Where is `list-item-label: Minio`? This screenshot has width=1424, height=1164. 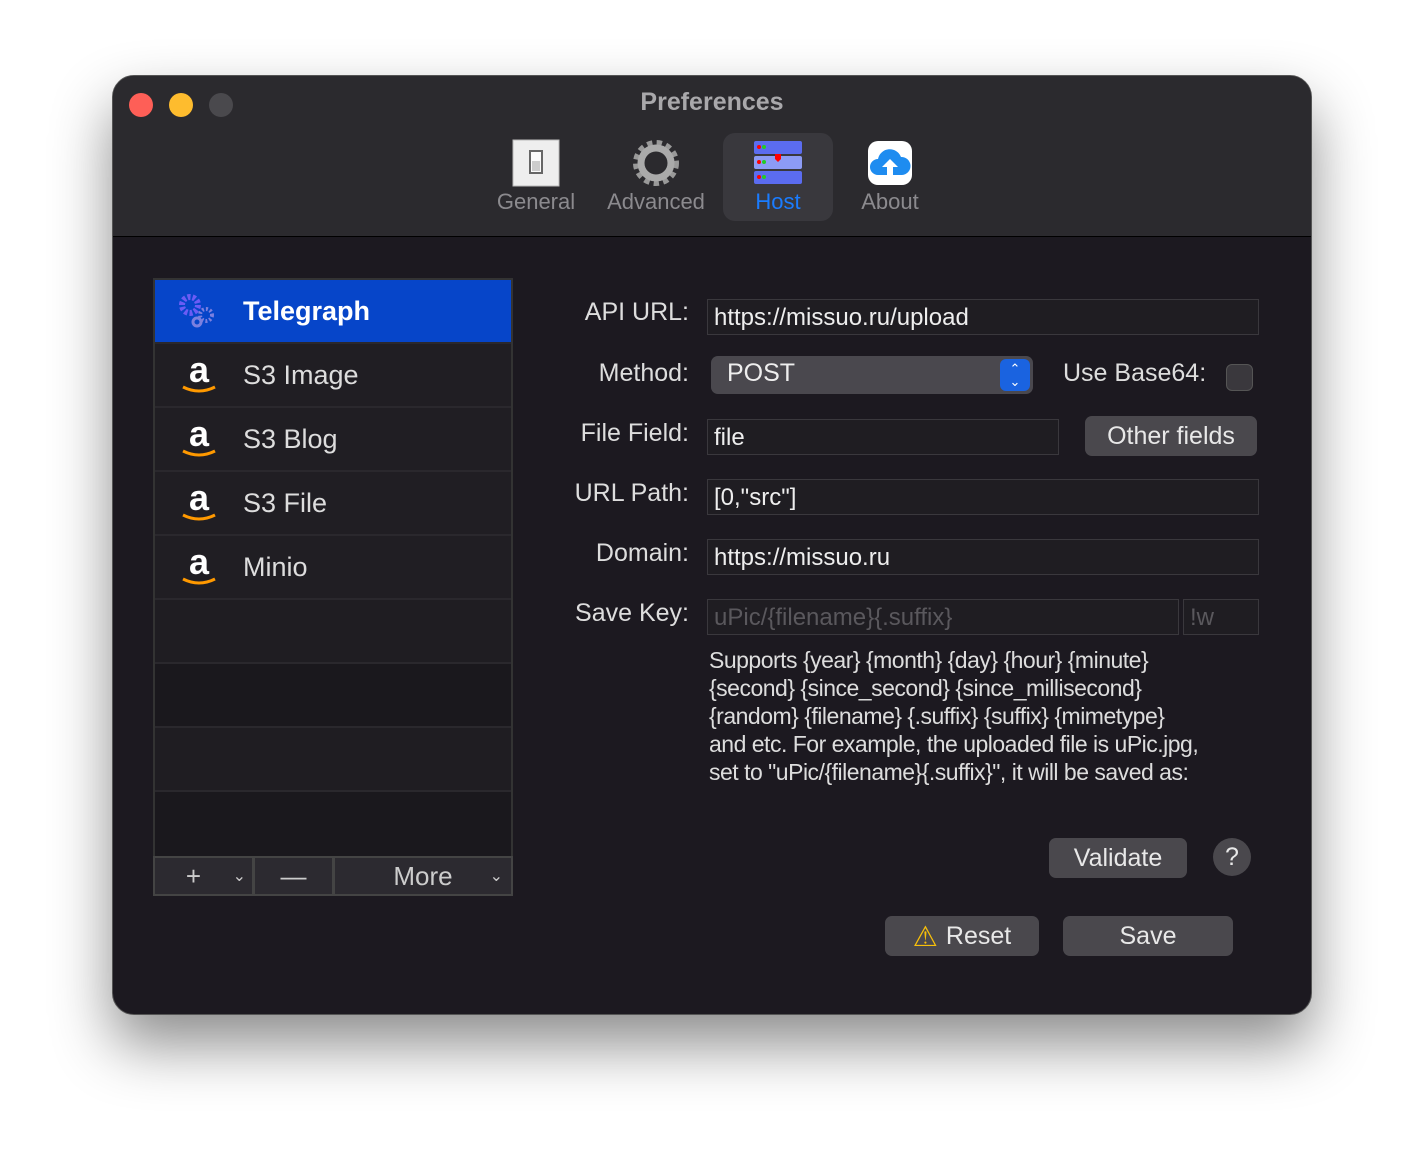
list-item-label: Minio is located at coordinates (275, 566).